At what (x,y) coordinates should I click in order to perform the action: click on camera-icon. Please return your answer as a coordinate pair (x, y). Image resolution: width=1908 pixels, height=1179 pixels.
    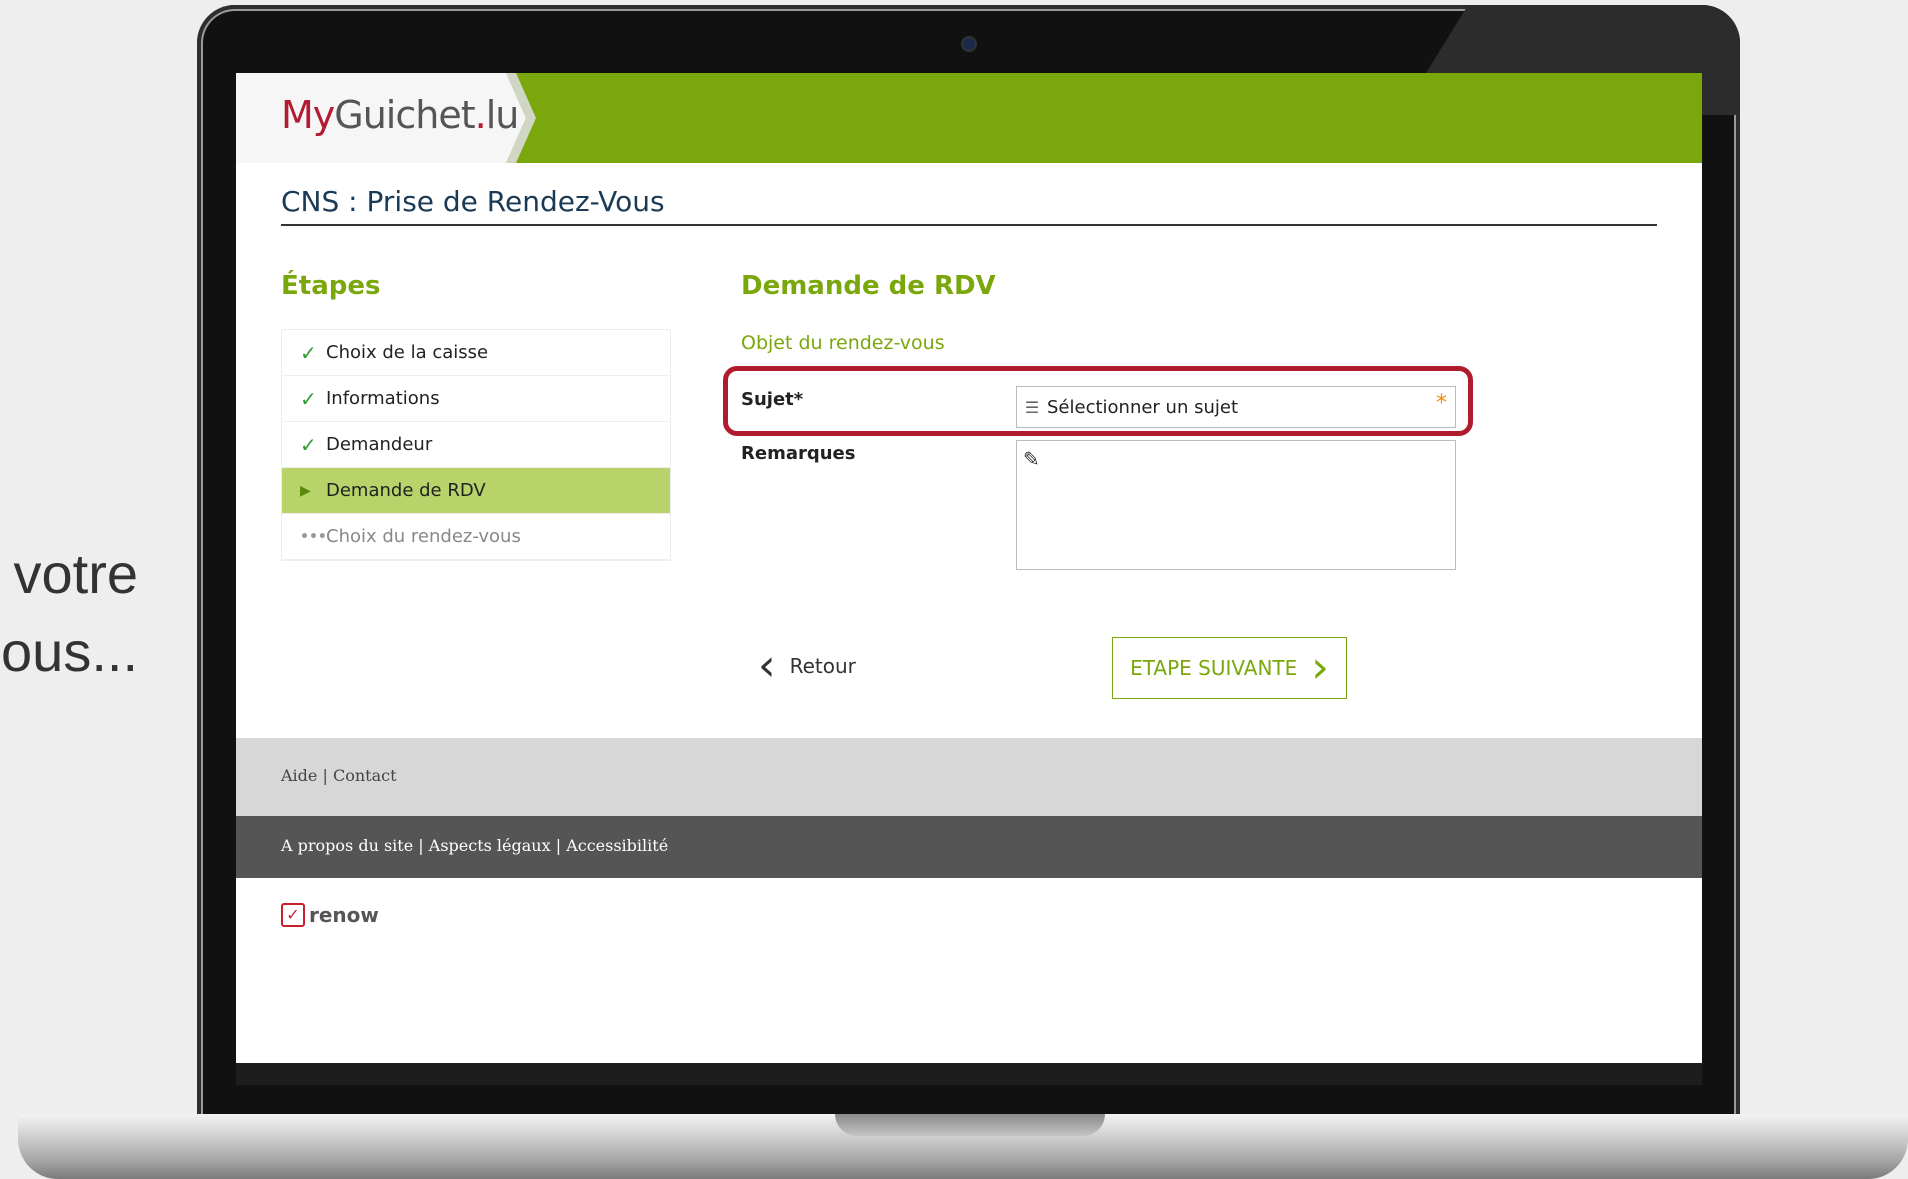
    Looking at the image, I should click on (969, 44).